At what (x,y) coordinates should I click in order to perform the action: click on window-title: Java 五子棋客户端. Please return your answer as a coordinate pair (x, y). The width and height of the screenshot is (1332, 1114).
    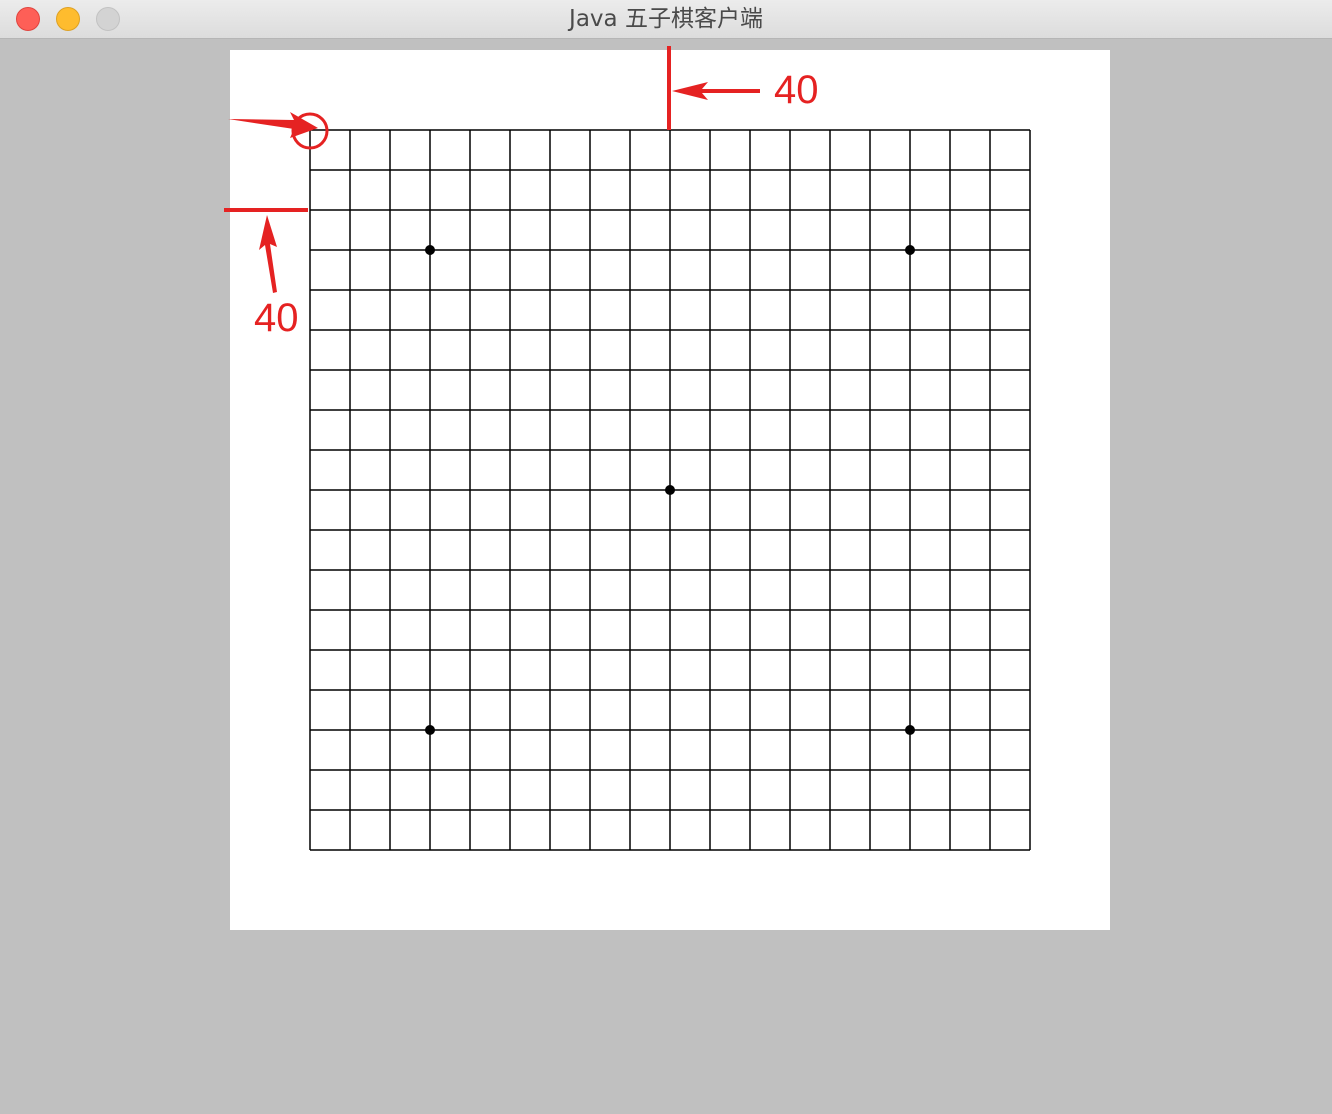
    Looking at the image, I should click on (666, 19).